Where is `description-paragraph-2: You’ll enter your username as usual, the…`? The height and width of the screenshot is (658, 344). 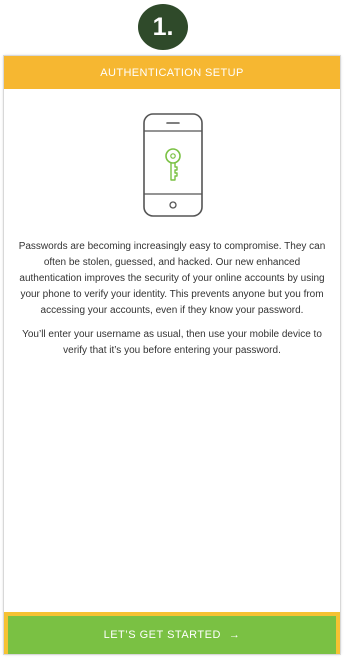 description-paragraph-2: You’ll enter your username as usual, the… is located at coordinates (172, 342).